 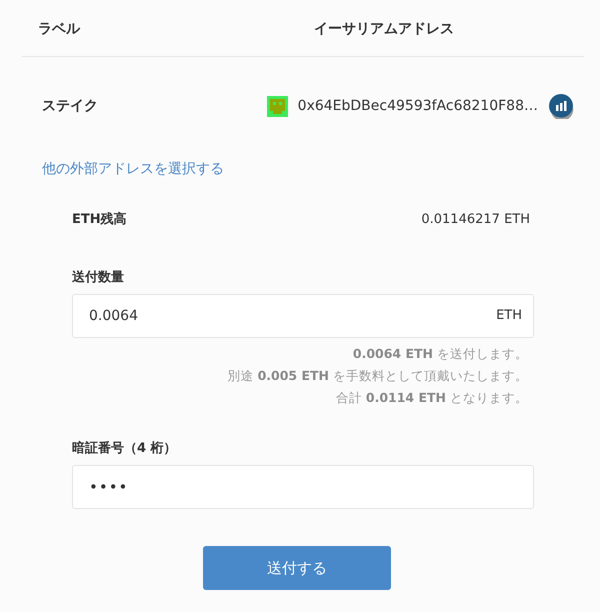 I want to click on pin-label: 暗証番号（4 桁）, so click(x=125, y=448).